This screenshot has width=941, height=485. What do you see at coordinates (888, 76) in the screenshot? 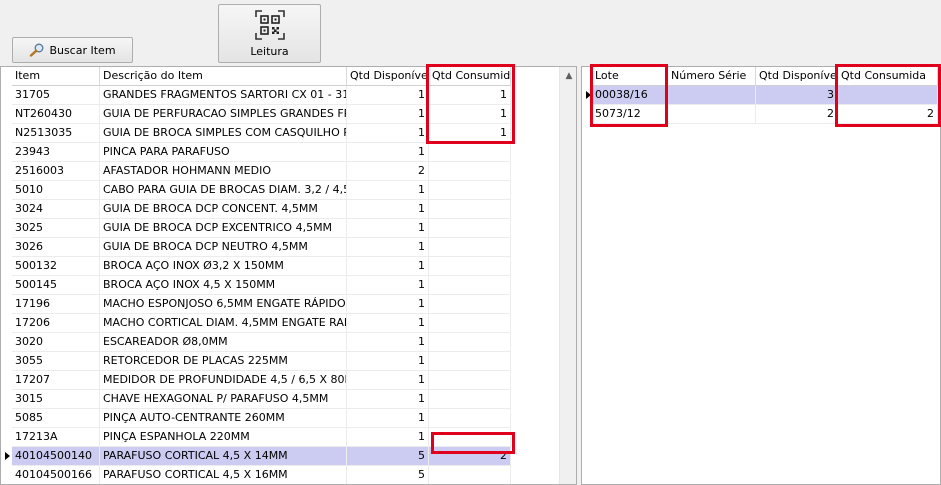
I see `lots-col-header-cons: Qtd Consumida` at bounding box center [888, 76].